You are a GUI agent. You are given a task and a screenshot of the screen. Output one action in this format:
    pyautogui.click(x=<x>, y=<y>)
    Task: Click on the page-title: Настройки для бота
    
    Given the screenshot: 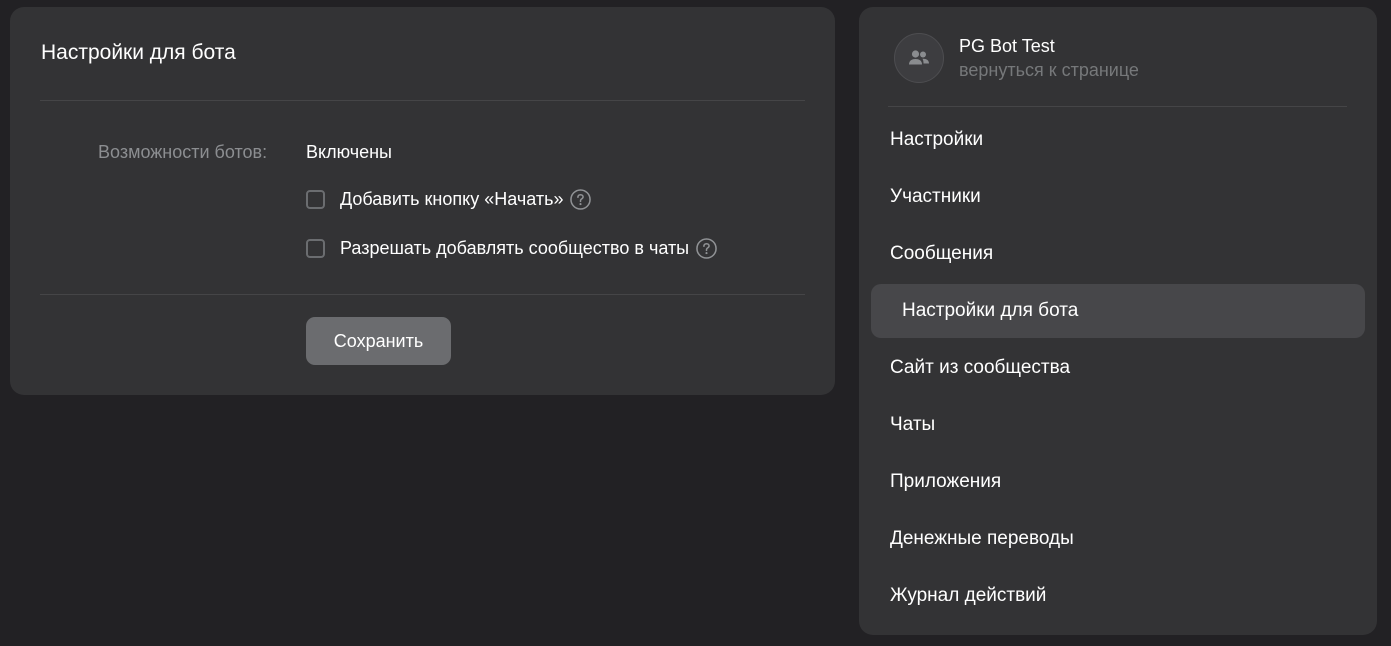 What is the action you would take?
    pyautogui.click(x=138, y=52)
    